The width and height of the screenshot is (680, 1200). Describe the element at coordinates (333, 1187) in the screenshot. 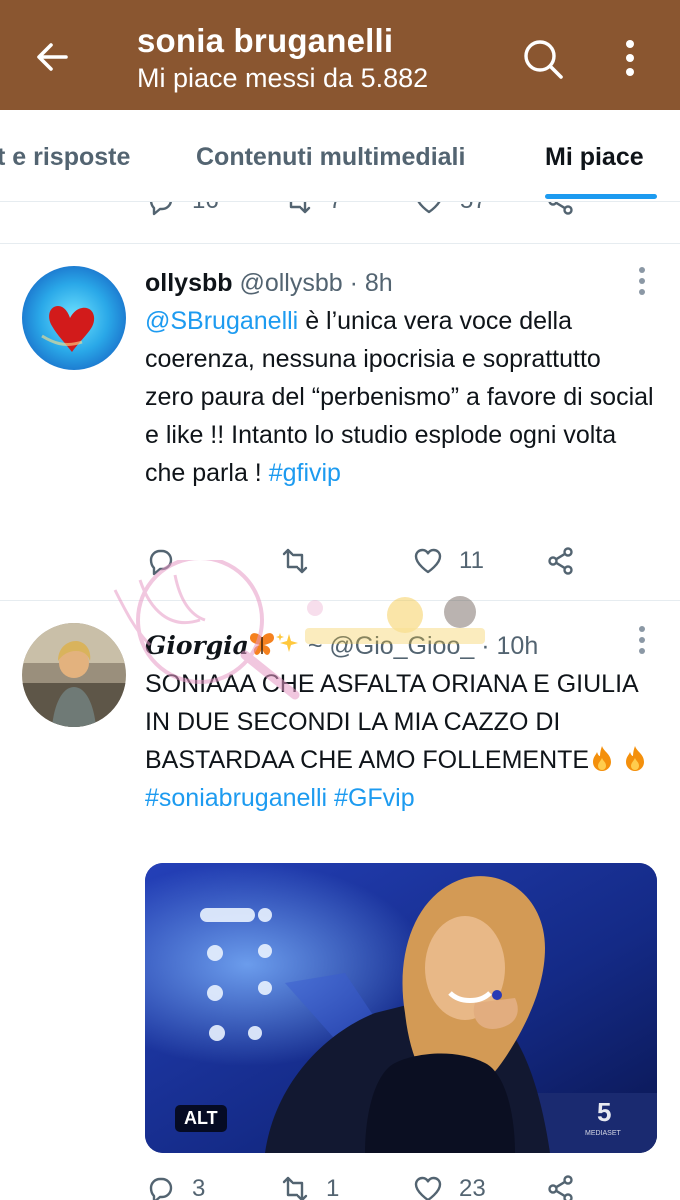

I see `retweet-count: 1` at that location.